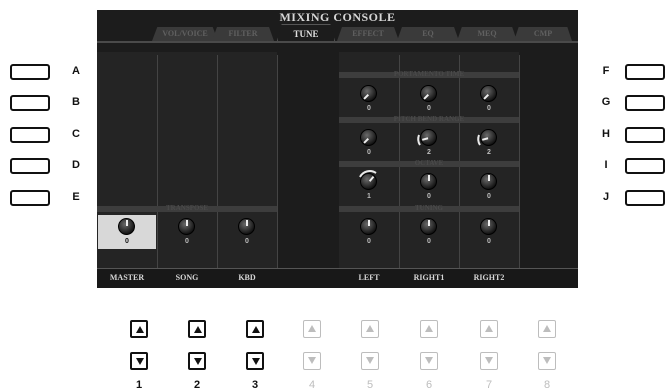  Describe the element at coordinates (76, 102) in the screenshot. I see `side-label-b: B` at that location.